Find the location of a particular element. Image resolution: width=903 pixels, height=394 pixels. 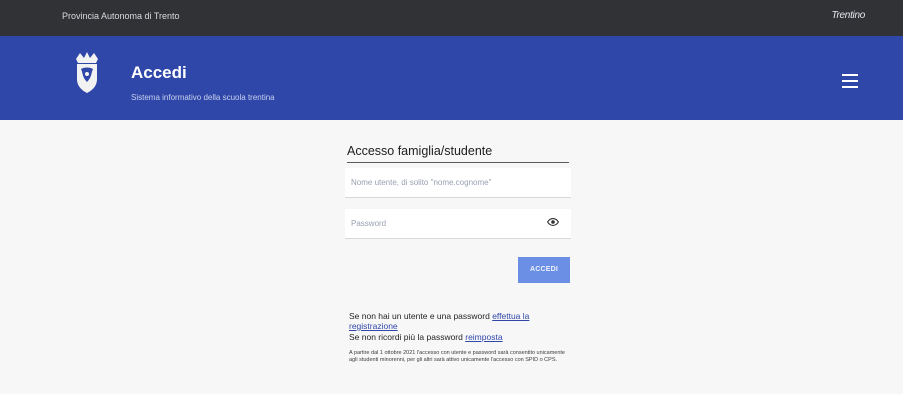

username-field is located at coordinates (458, 183).